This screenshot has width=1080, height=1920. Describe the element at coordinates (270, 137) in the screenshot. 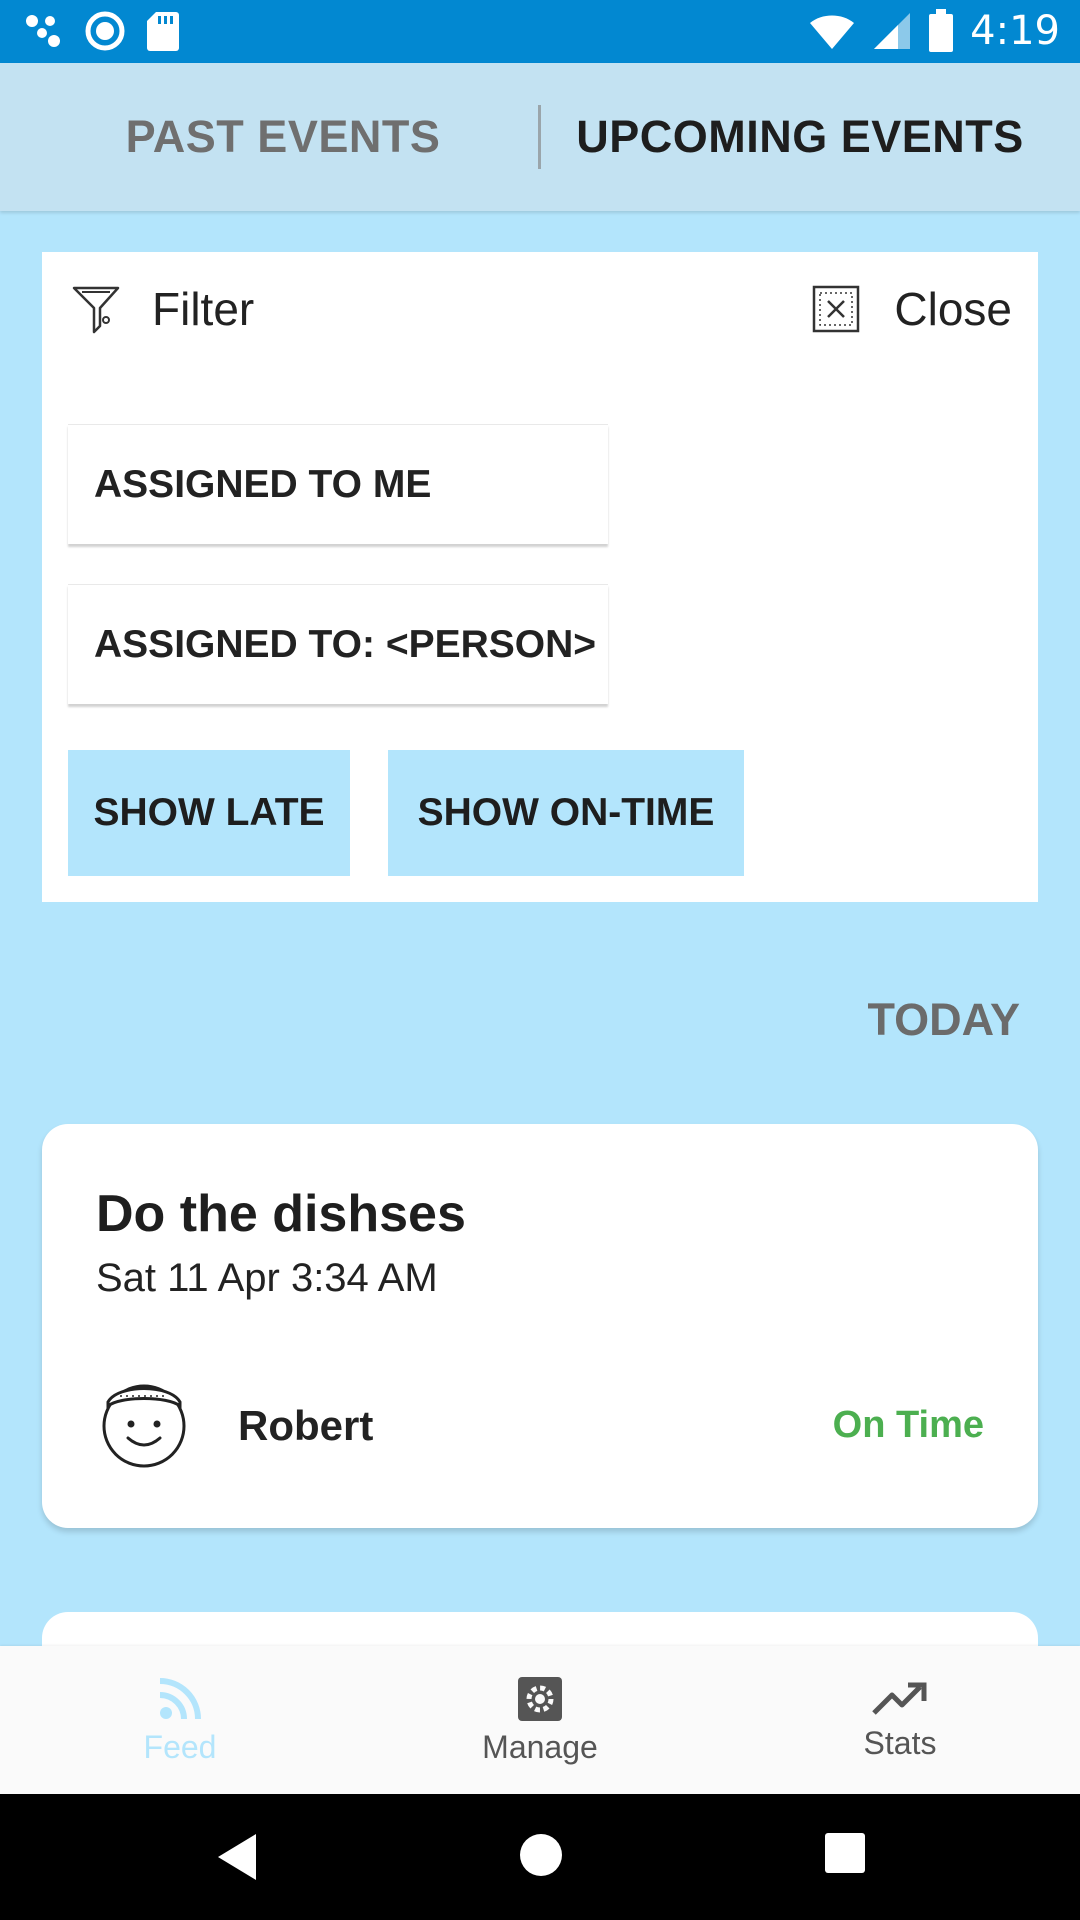

I see `tab-past-events: PAST EVENTS` at that location.